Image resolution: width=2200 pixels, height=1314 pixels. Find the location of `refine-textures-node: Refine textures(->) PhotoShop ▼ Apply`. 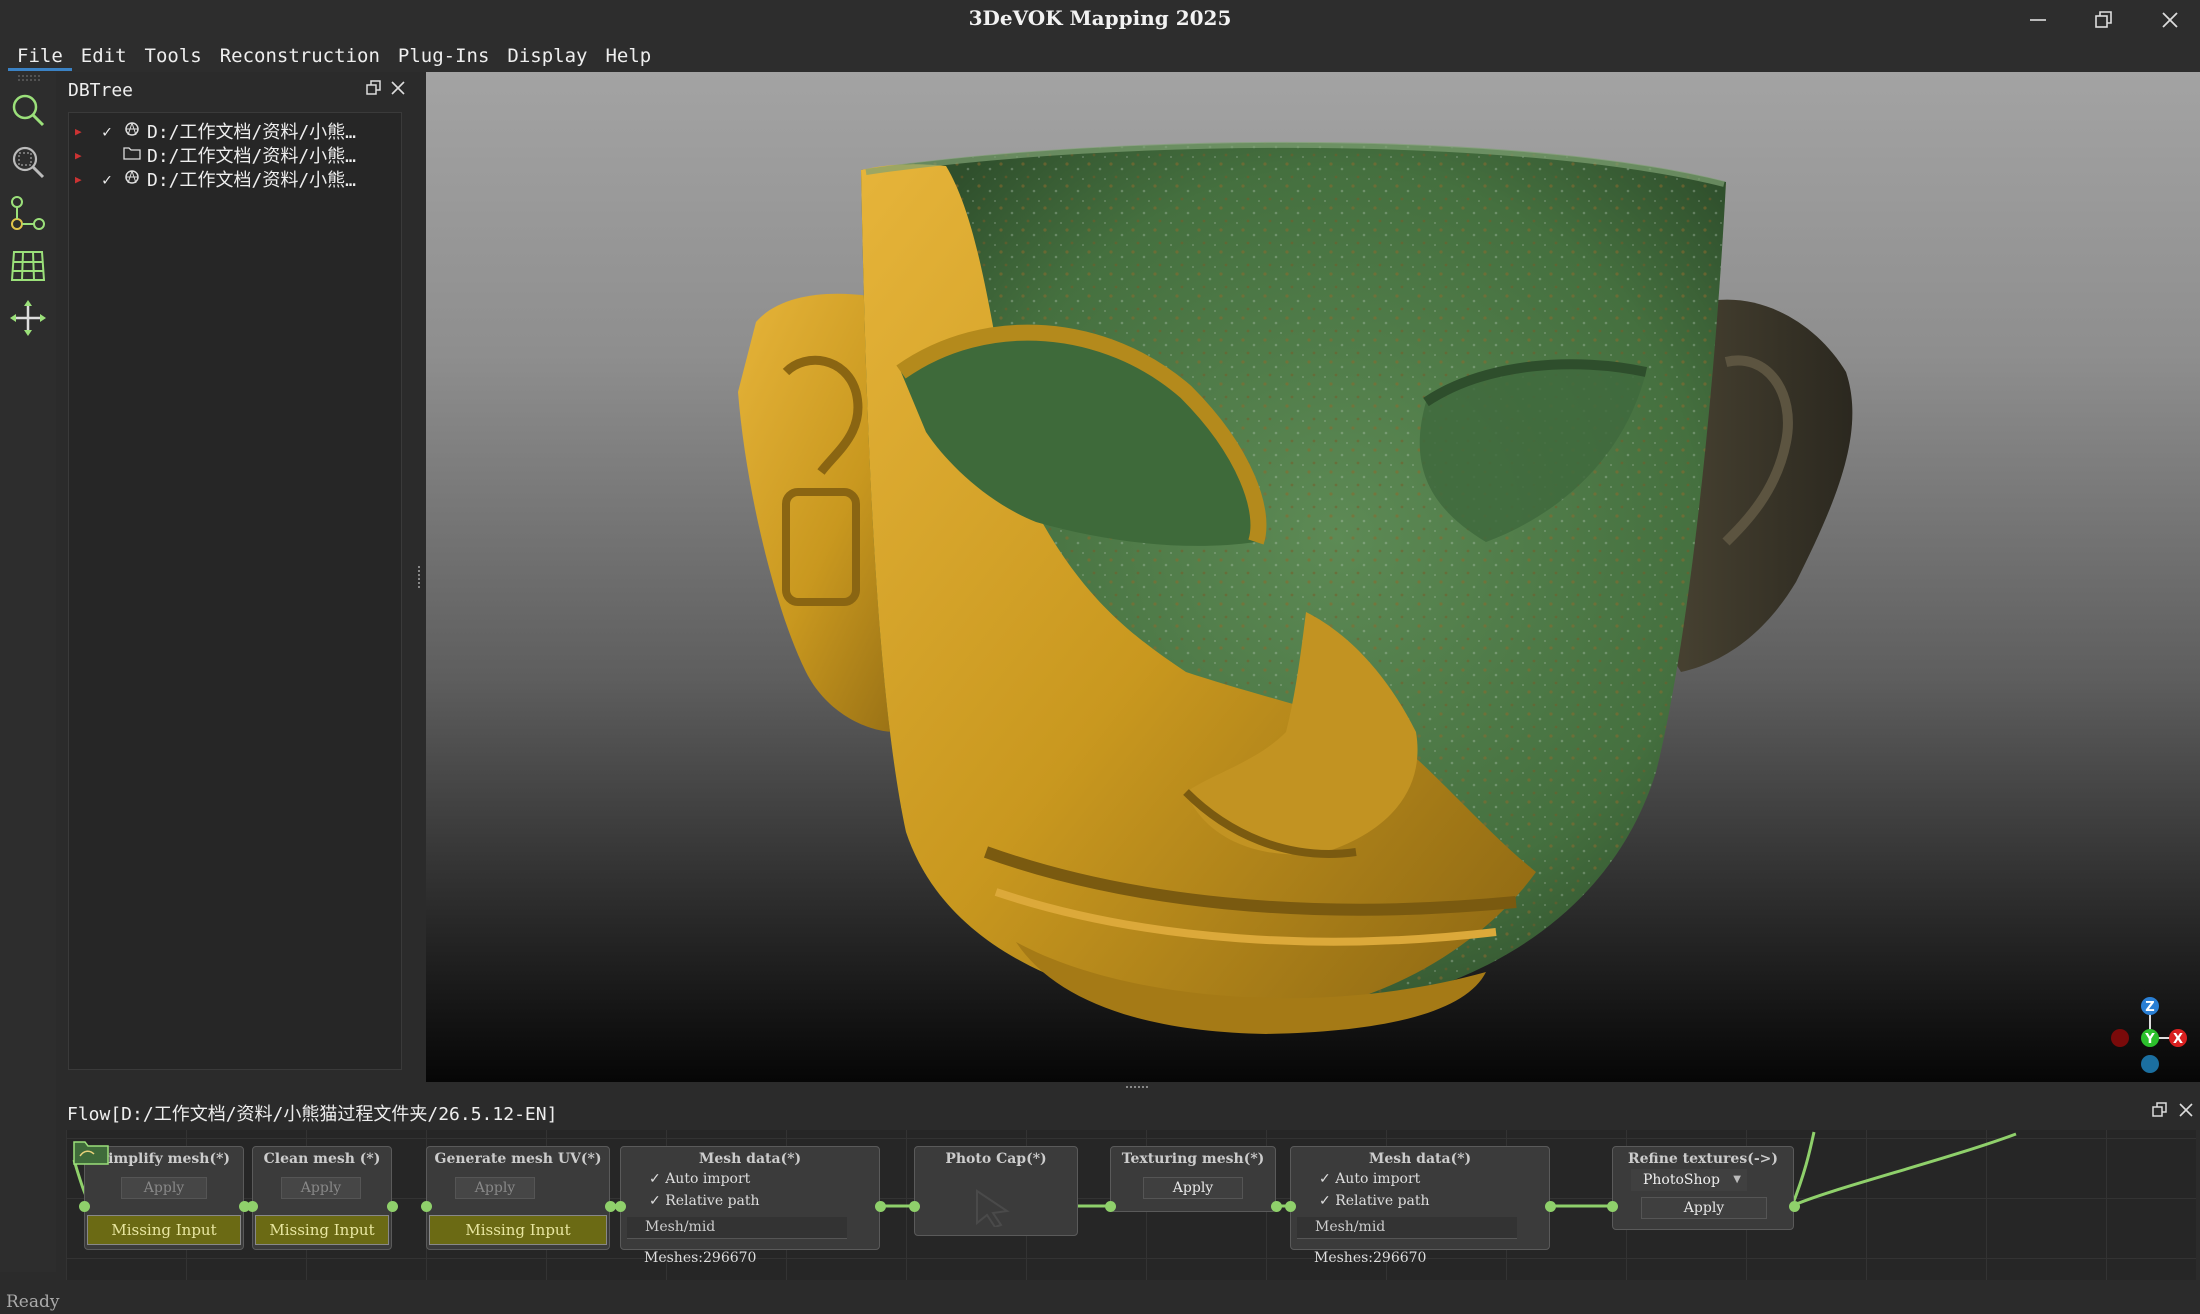

refine-textures-node: Refine textures(->) PhotoShop ▼ Apply is located at coordinates (1703, 1188).